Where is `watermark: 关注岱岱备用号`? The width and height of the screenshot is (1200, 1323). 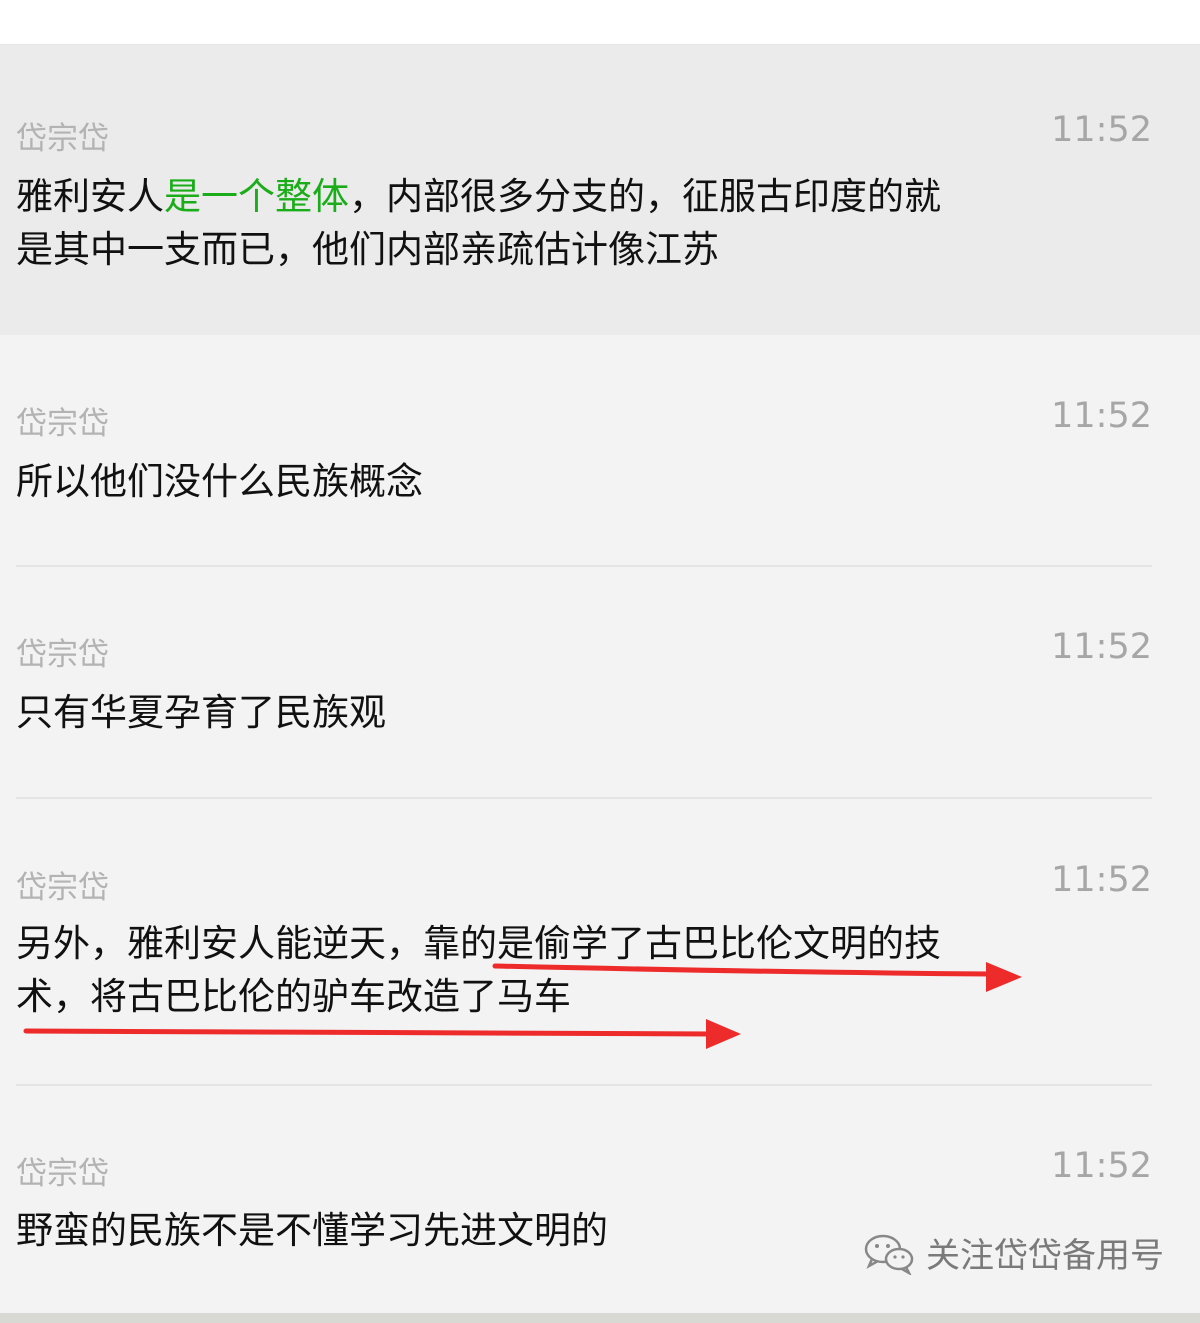 watermark: 关注岱岱备用号 is located at coordinates (1013, 1252).